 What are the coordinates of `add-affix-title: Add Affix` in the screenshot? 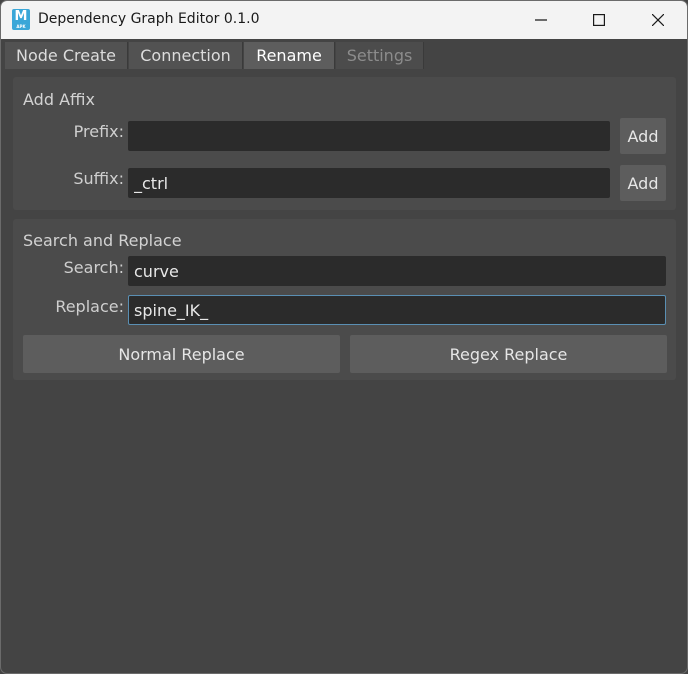 It's located at (59, 99).